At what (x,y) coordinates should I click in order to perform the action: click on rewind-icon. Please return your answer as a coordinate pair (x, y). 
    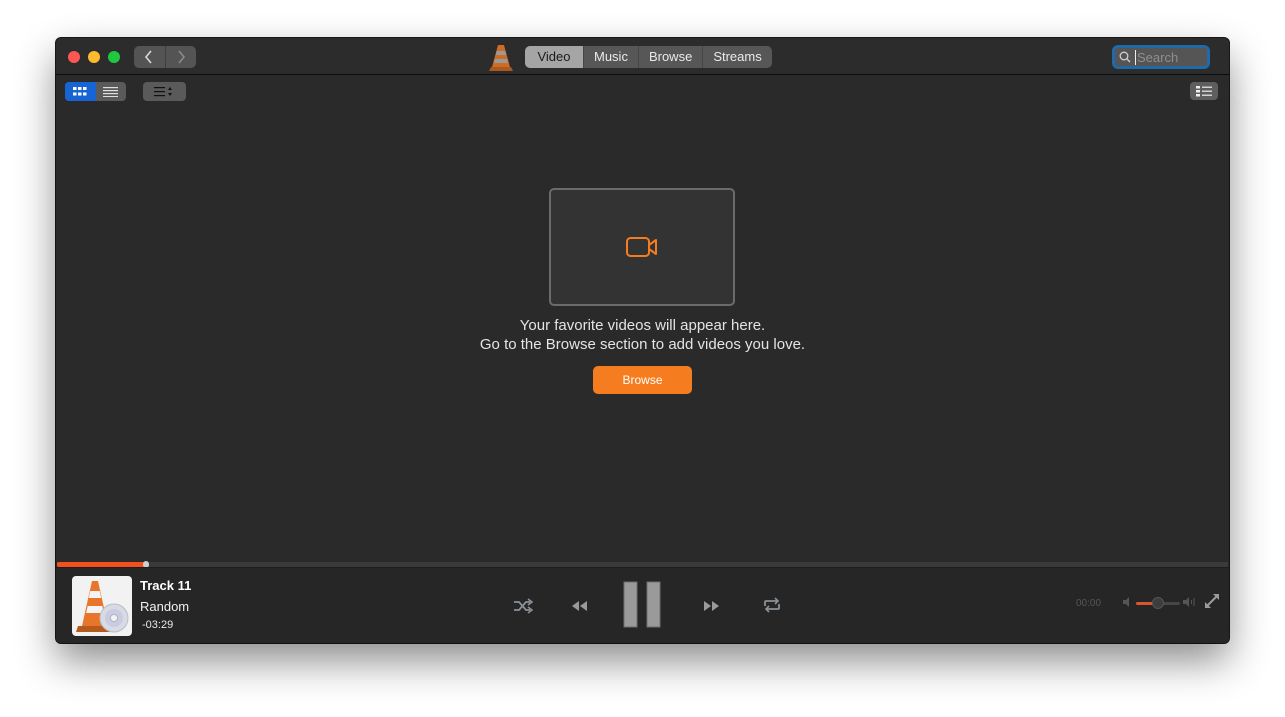
    Looking at the image, I should click on (579, 606).